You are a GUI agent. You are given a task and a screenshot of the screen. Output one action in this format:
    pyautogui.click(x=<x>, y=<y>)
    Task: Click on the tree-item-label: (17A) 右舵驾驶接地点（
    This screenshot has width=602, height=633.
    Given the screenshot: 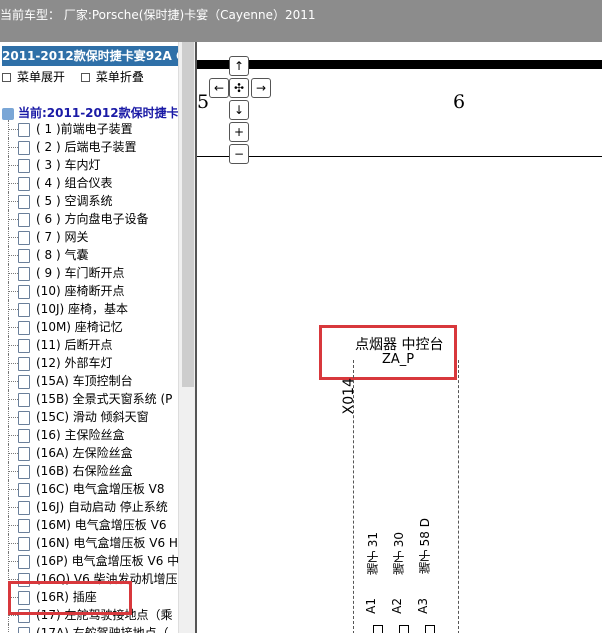 What is the action you would take?
    pyautogui.click(x=102, y=629)
    